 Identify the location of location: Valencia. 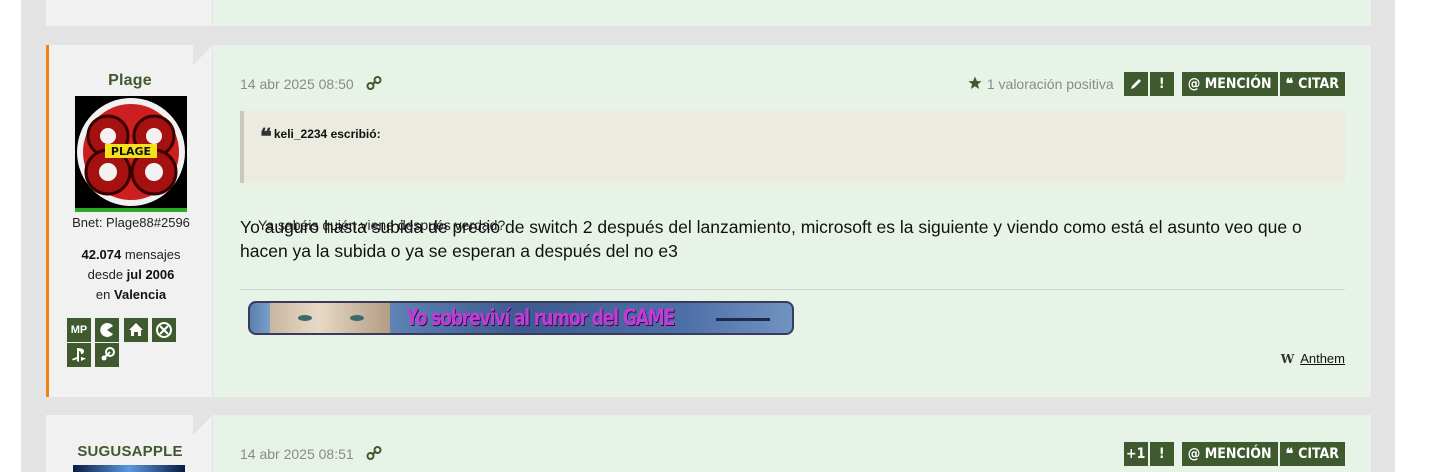
(140, 294).